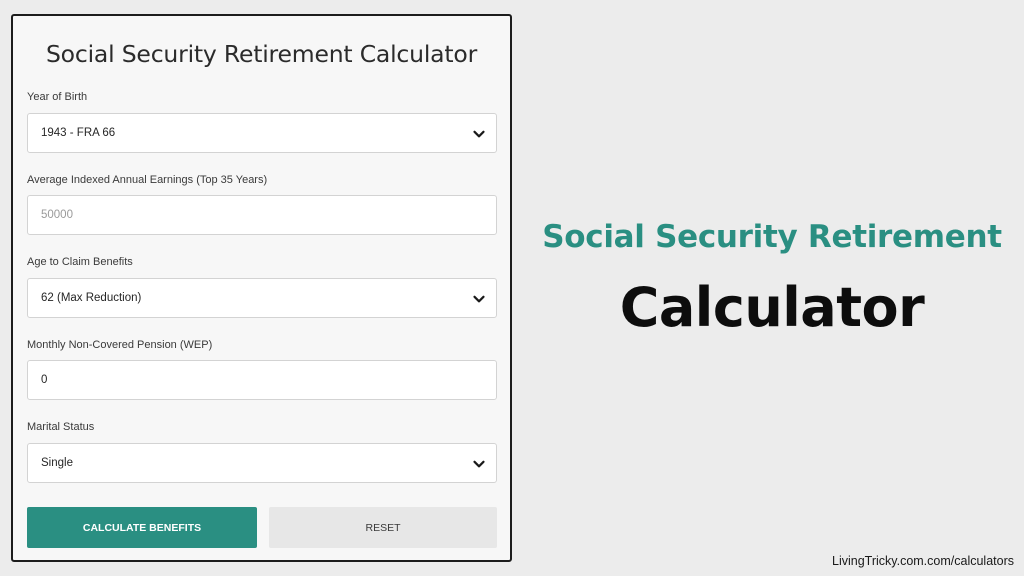  Describe the element at coordinates (262, 133) in the screenshot. I see `year-of-birth-select: 1943 - FRA 66` at that location.